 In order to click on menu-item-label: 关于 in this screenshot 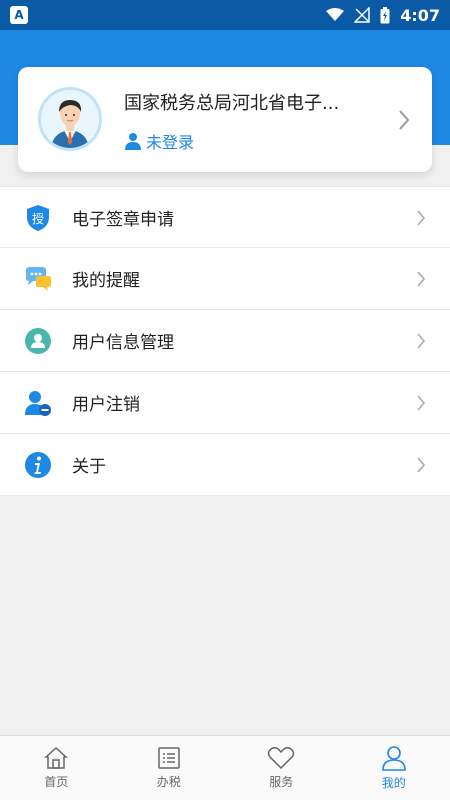, I will do `click(89, 467)`.